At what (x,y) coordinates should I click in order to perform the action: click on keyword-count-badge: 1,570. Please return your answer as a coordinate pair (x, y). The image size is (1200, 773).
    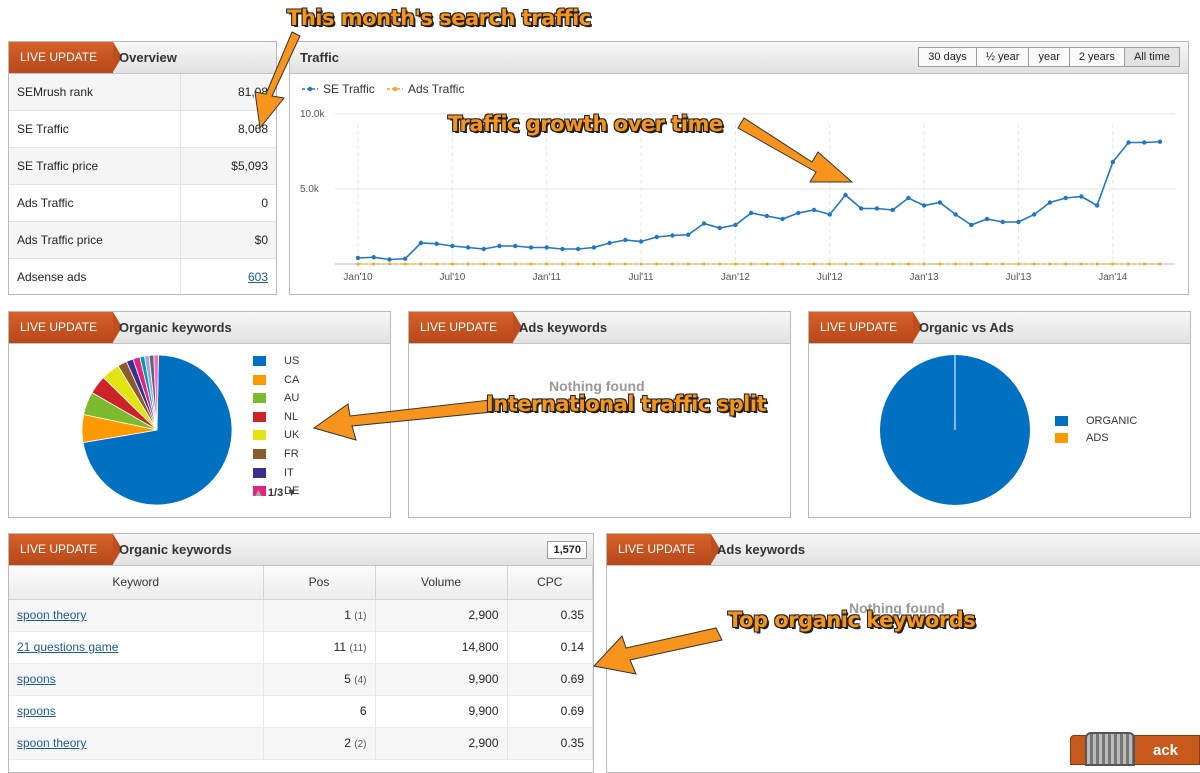
    Looking at the image, I should click on (567, 550).